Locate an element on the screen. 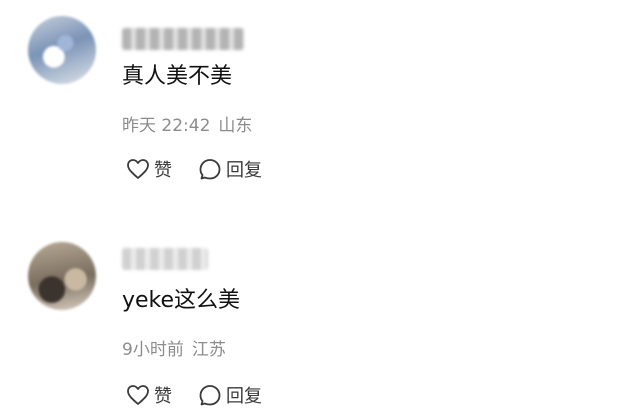 This screenshot has height=419, width=640. comment-location: 山东 is located at coordinates (235, 126).